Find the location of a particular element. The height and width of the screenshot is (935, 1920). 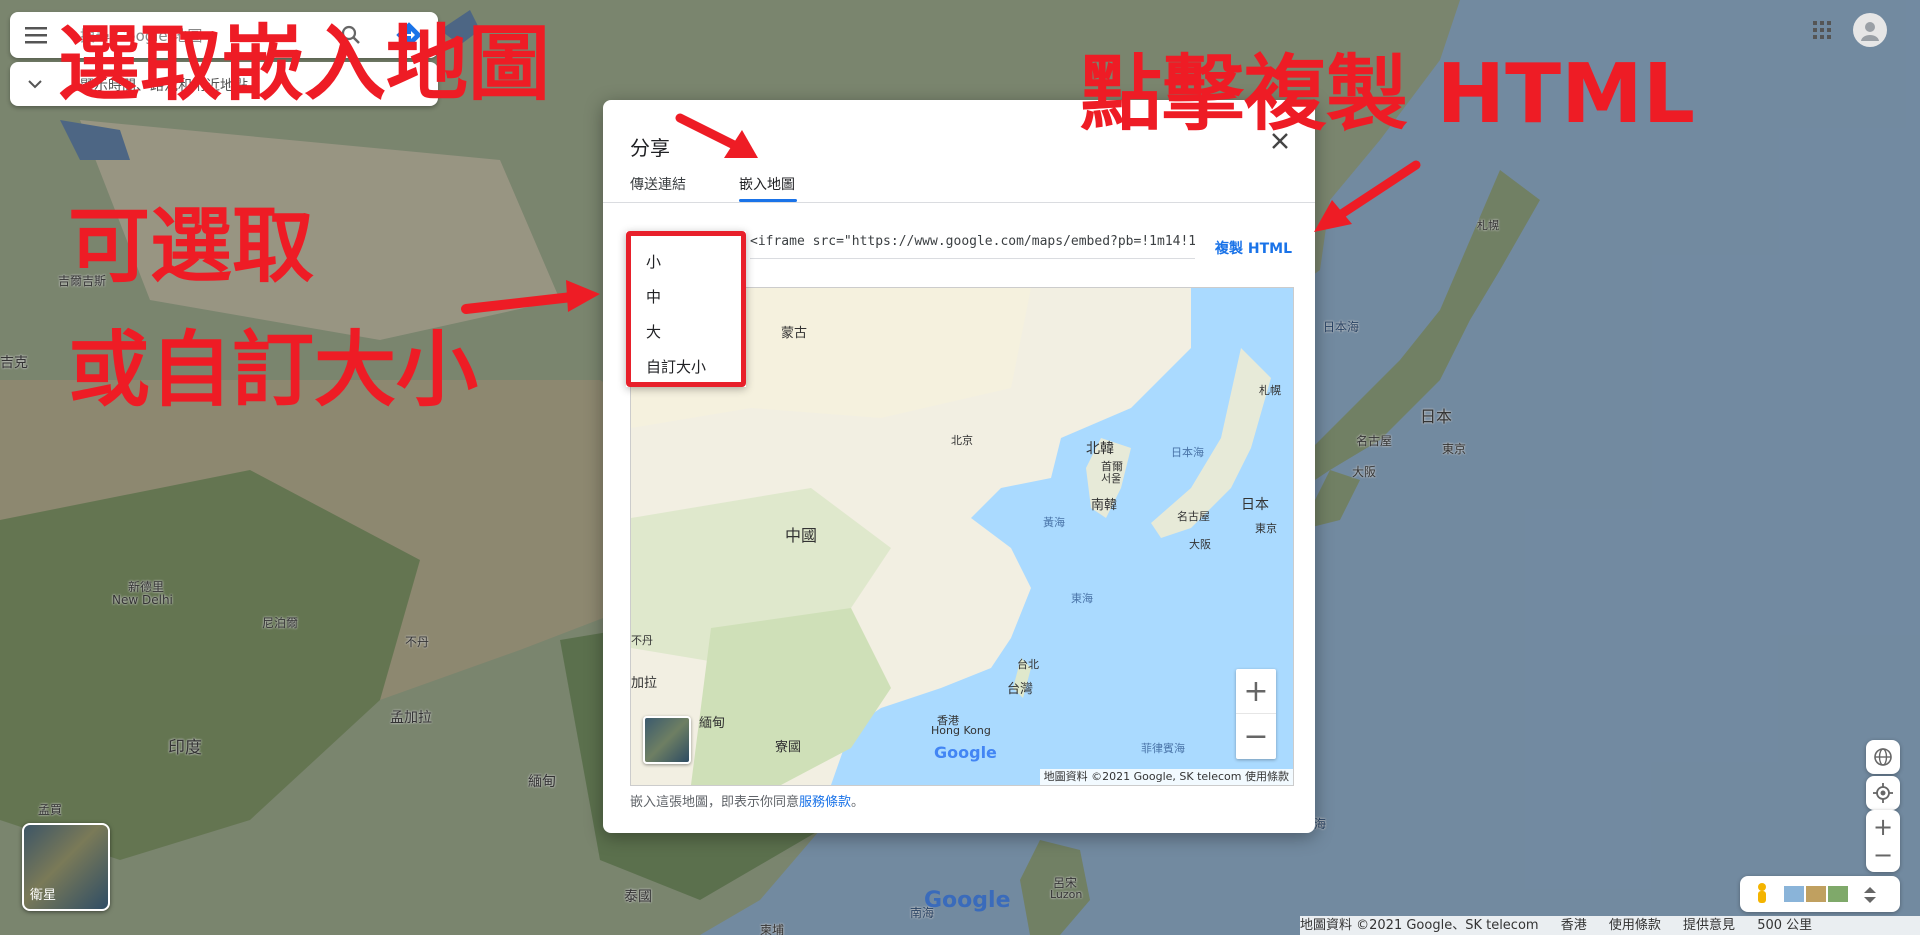

arrow-to-embed-tab is located at coordinates (716, 135).